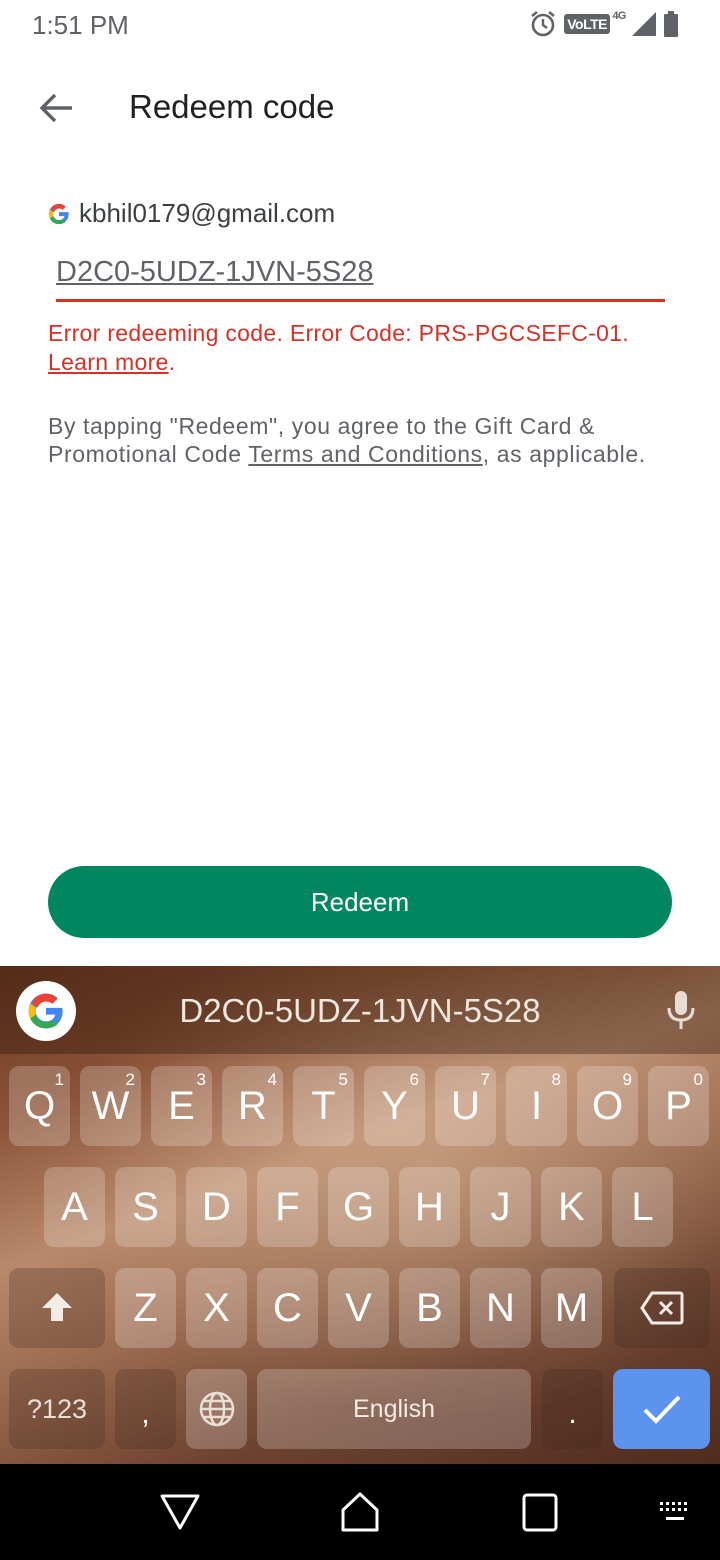 This screenshot has height=1560, width=720. I want to click on redeem-button: Redeem, so click(360, 902).